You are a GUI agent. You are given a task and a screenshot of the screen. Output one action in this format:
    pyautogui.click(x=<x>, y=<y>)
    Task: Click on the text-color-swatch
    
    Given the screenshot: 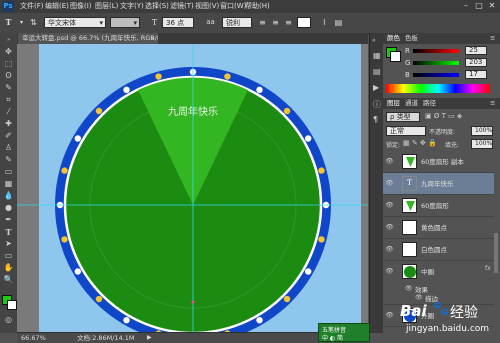 What is the action you would take?
    pyautogui.click(x=304, y=22)
    